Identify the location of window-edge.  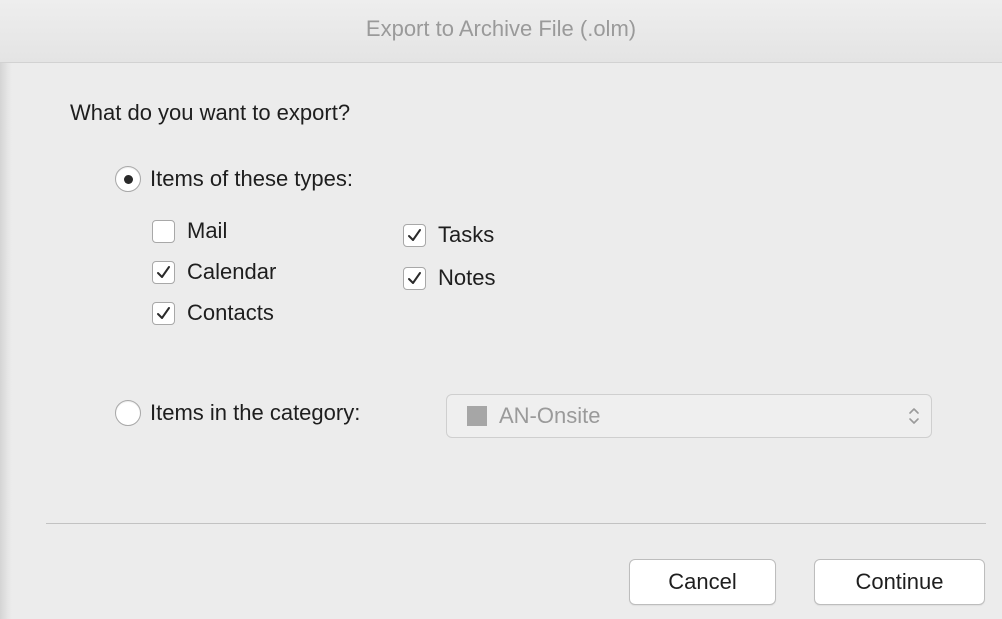
(6, 309).